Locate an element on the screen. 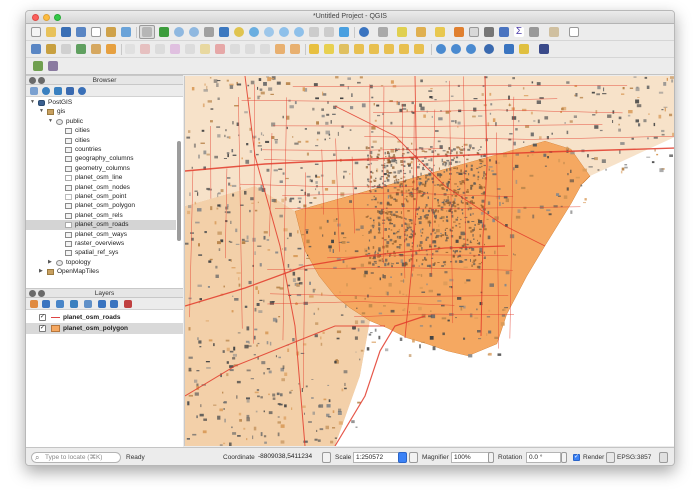  label-tools-icon is located at coordinates (419, 49).